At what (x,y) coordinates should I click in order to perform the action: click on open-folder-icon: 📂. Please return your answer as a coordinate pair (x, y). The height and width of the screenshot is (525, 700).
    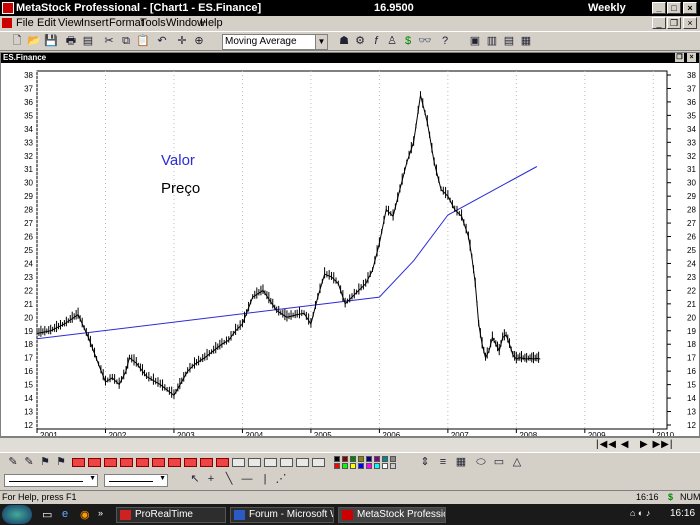
    Looking at the image, I should click on (34, 41).